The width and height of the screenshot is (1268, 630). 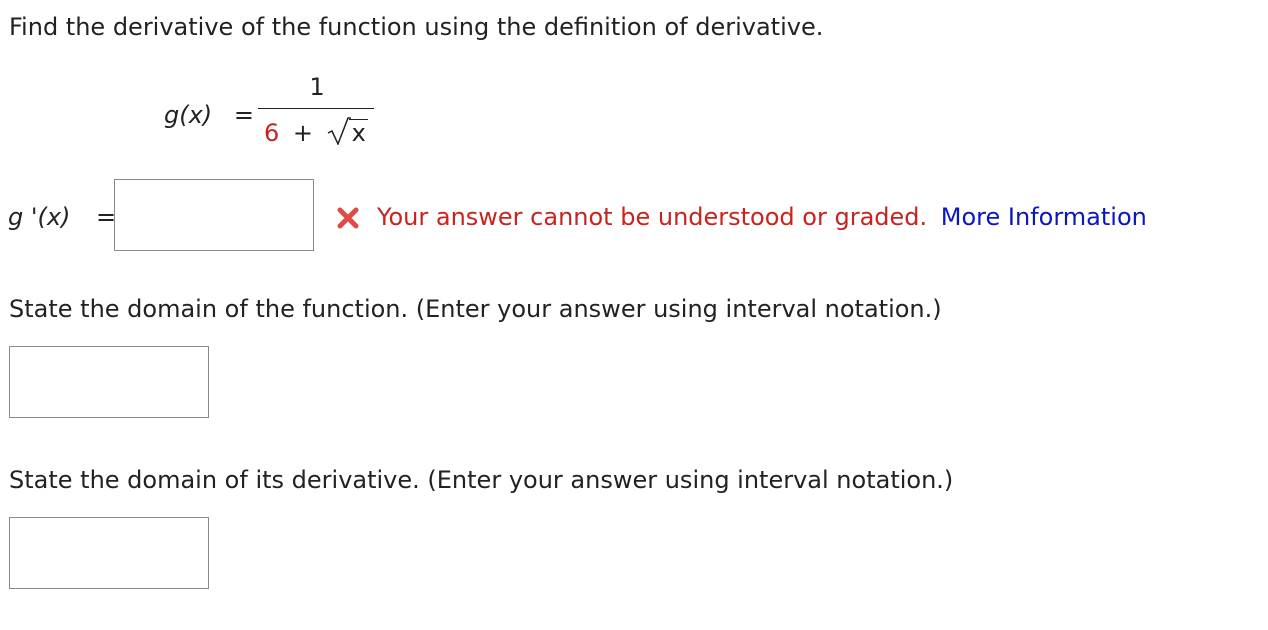 I want to click on radical-sign-icon, so click(x=339, y=131).